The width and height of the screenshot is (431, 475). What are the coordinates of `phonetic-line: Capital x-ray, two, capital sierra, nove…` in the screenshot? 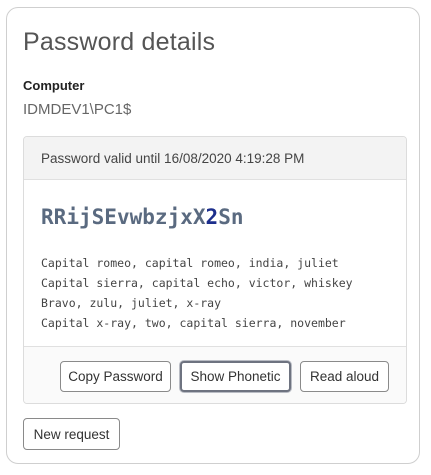 It's located at (193, 323).